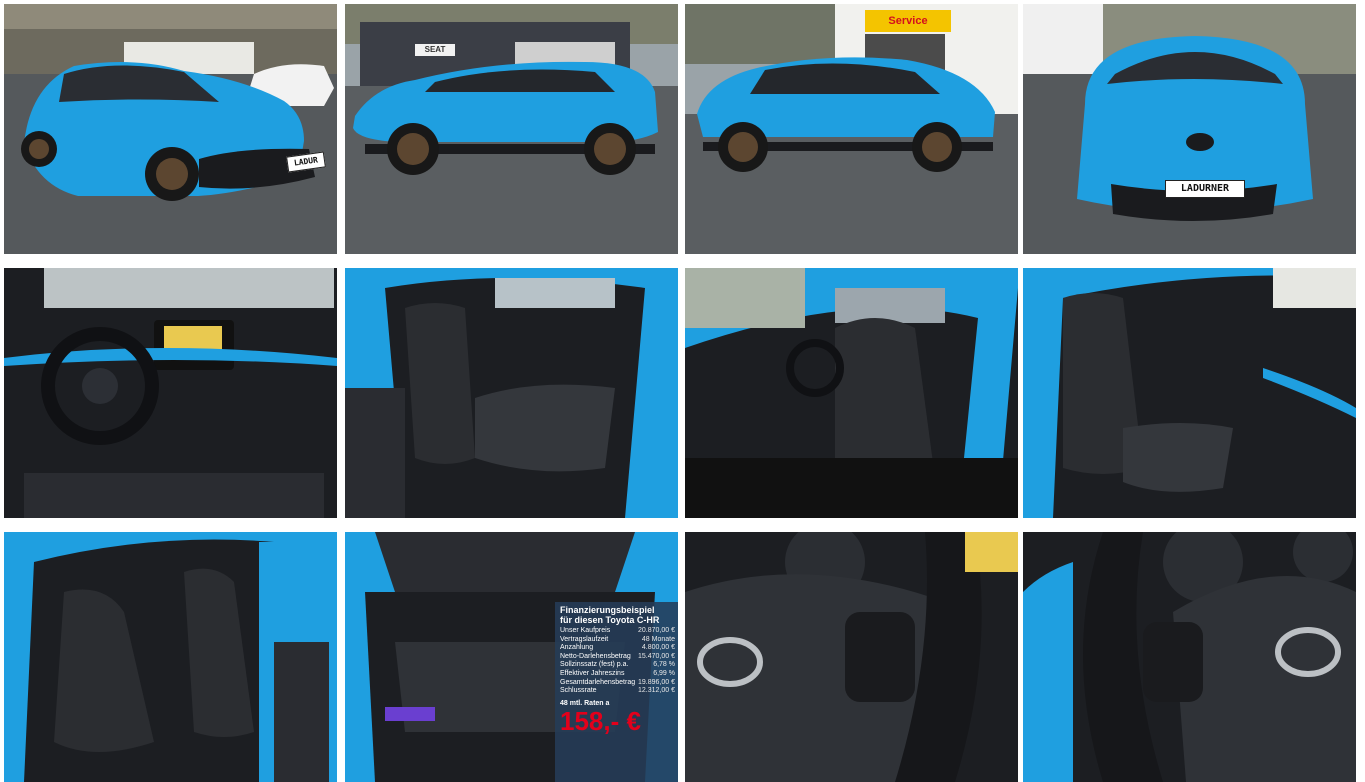  What do you see at coordinates (617, 630) in the screenshot?
I see `financing-row: Unser Kaufpreis 20.870,00 €` at bounding box center [617, 630].